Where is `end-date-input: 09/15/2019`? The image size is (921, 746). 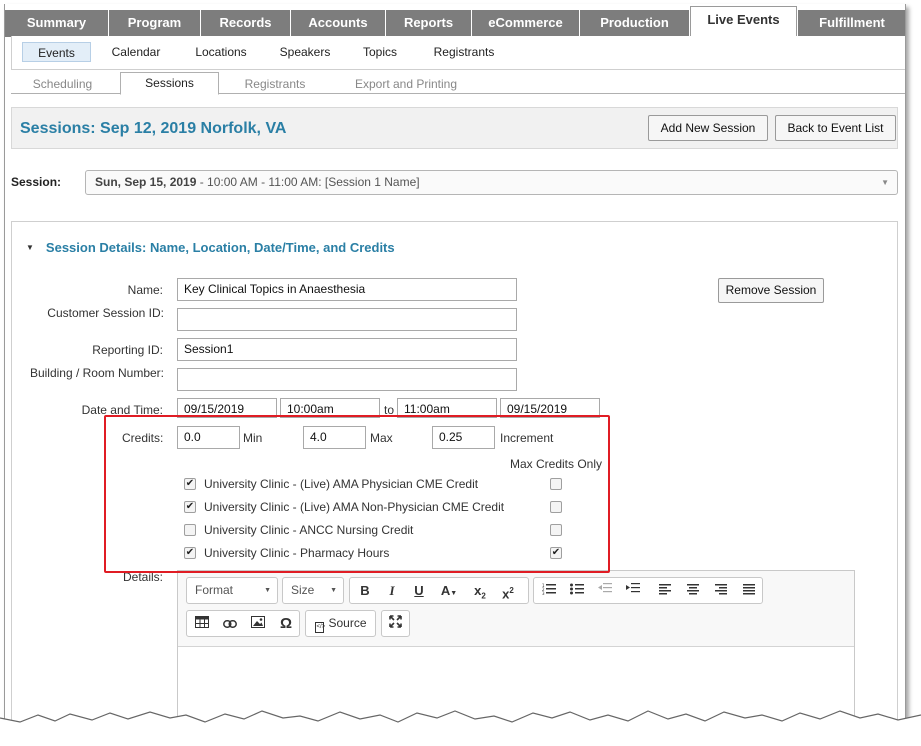
end-date-input: 09/15/2019 is located at coordinates (550, 408).